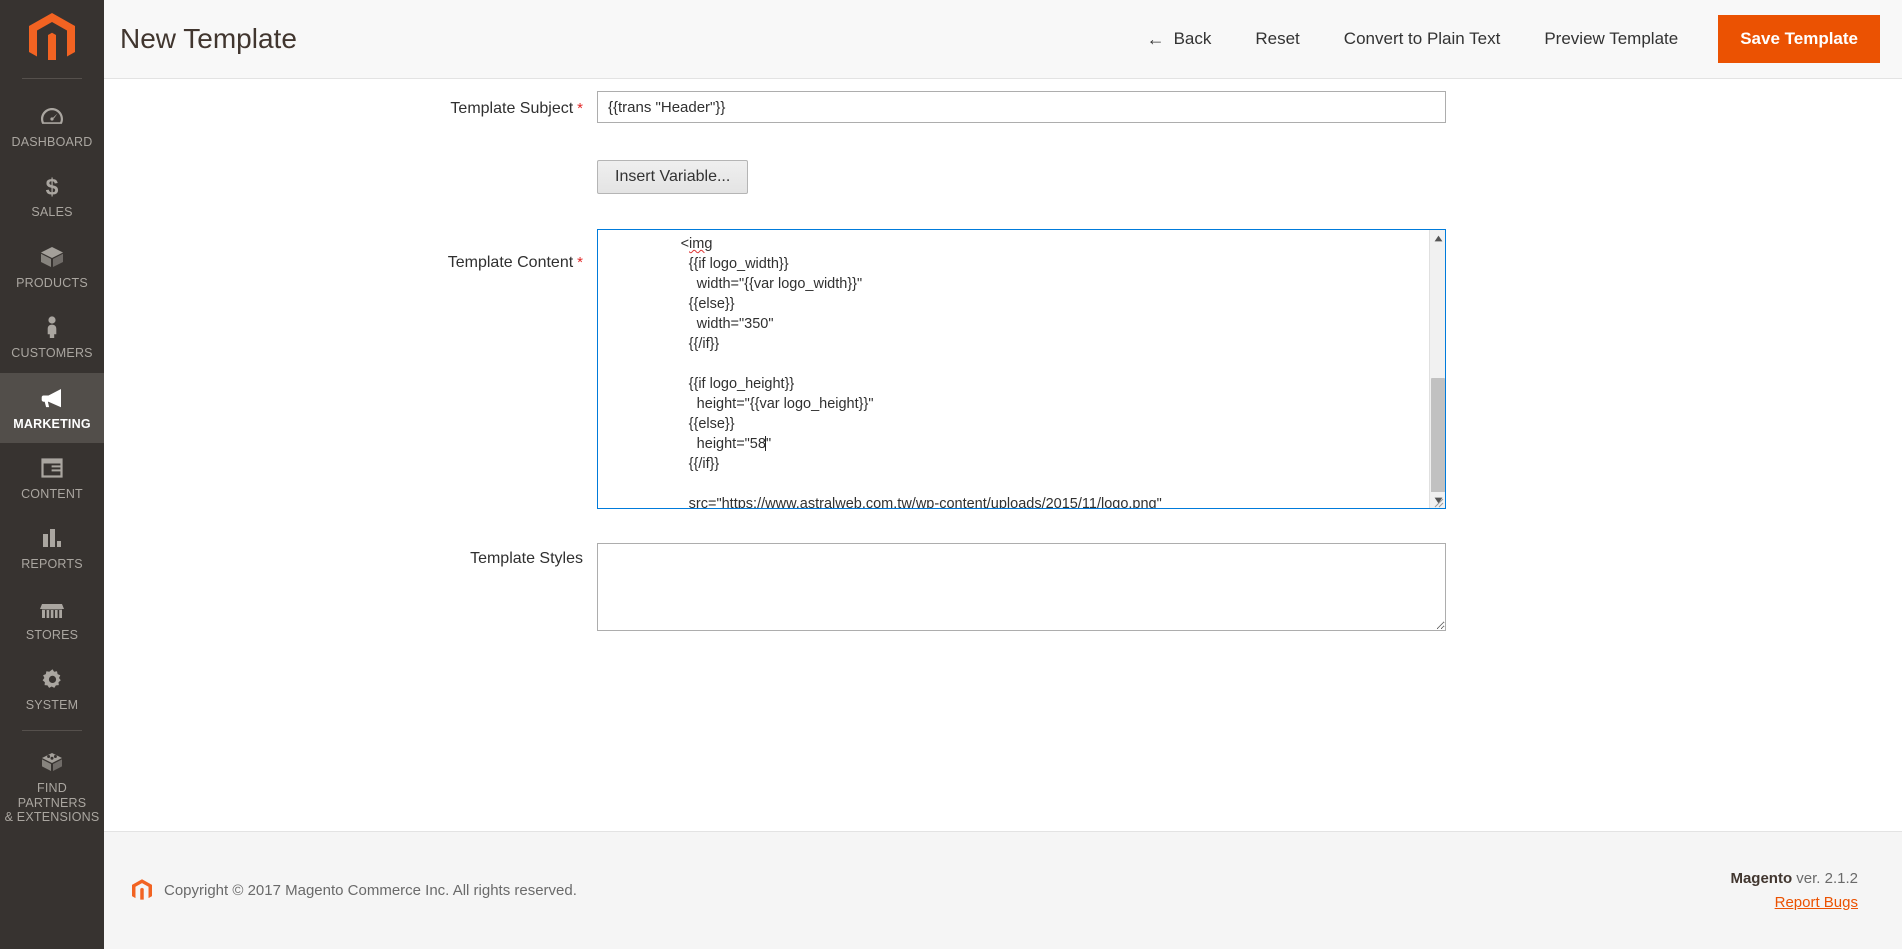 The width and height of the screenshot is (1902, 949). What do you see at coordinates (52, 399) in the screenshot?
I see `megaphone-icon` at bounding box center [52, 399].